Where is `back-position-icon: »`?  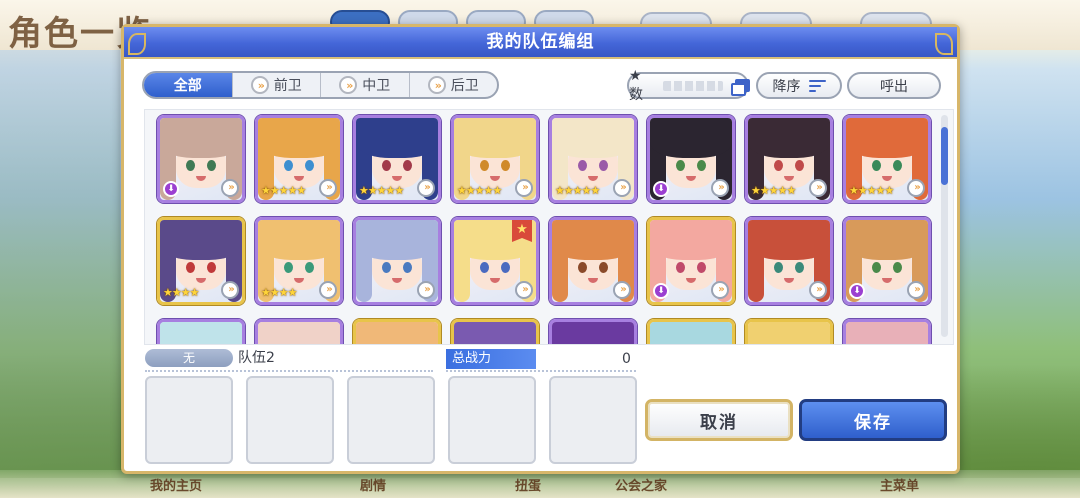 back-position-icon: » is located at coordinates (436, 85).